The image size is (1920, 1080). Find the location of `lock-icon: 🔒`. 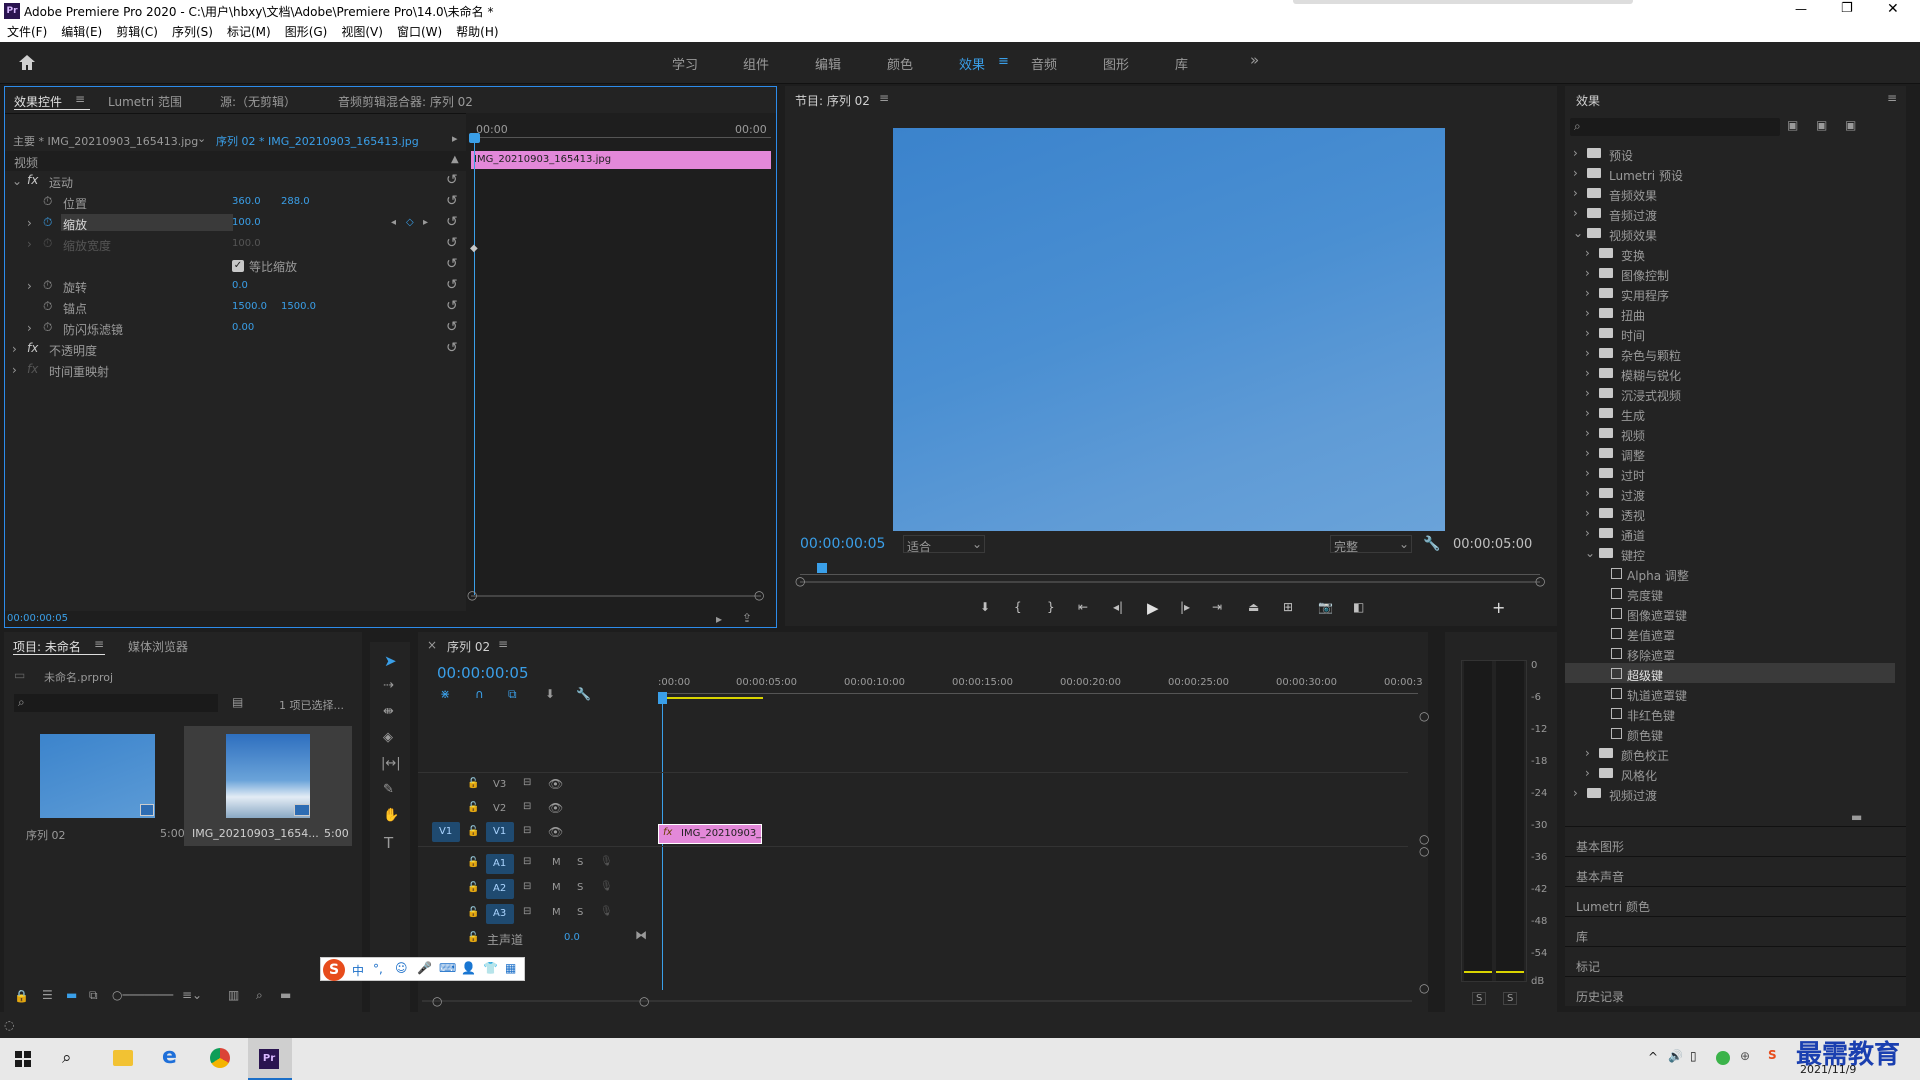

lock-icon: 🔒 is located at coordinates (21, 996).